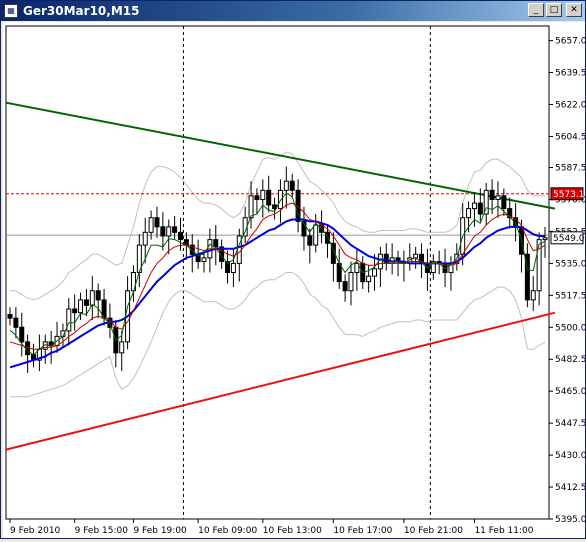 This screenshot has width=586, height=542. Describe the element at coordinates (570, 169) in the screenshot. I see `y-tick-label: 5587.5` at that location.